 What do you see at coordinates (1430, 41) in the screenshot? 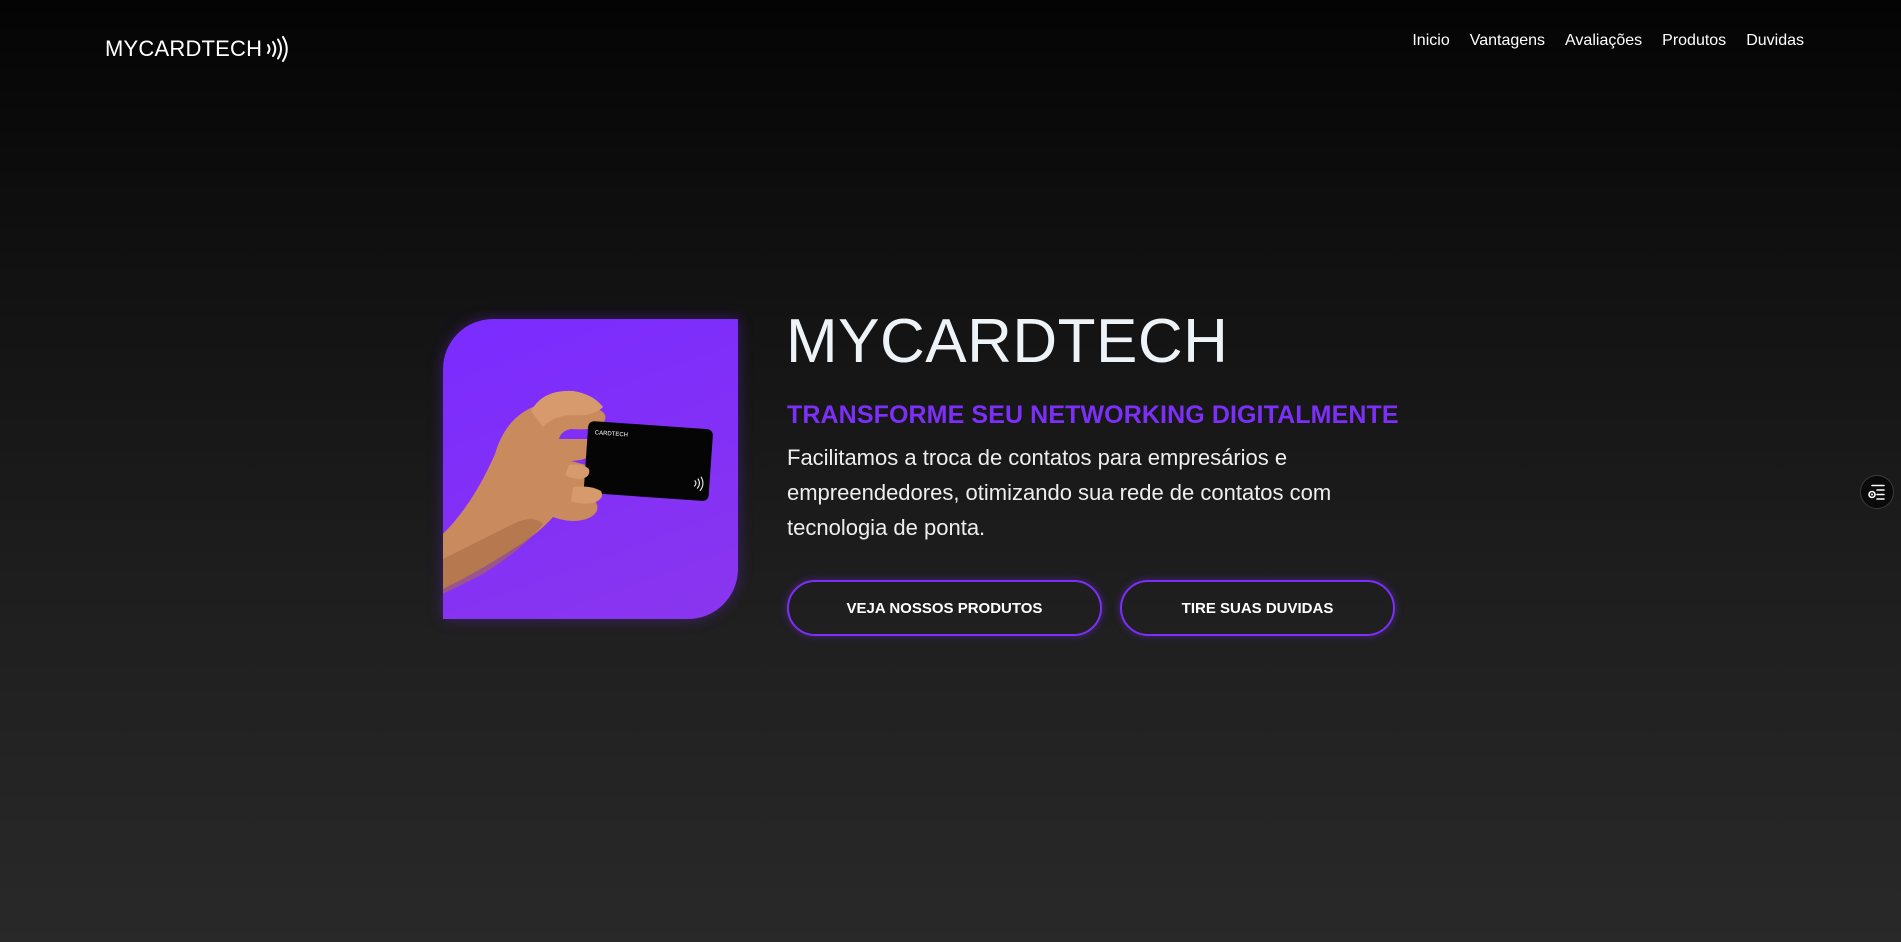
I see `nav-item-inicio: Inicio` at bounding box center [1430, 41].